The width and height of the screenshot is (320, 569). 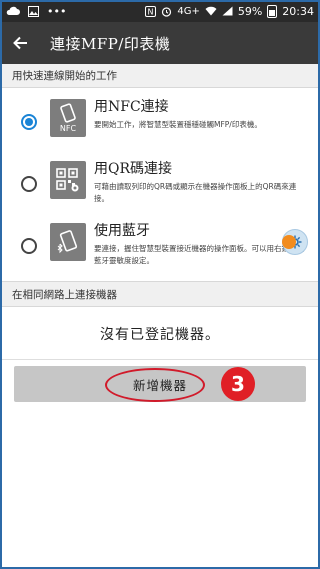 I want to click on radio-nfc, so click(x=29, y=122).